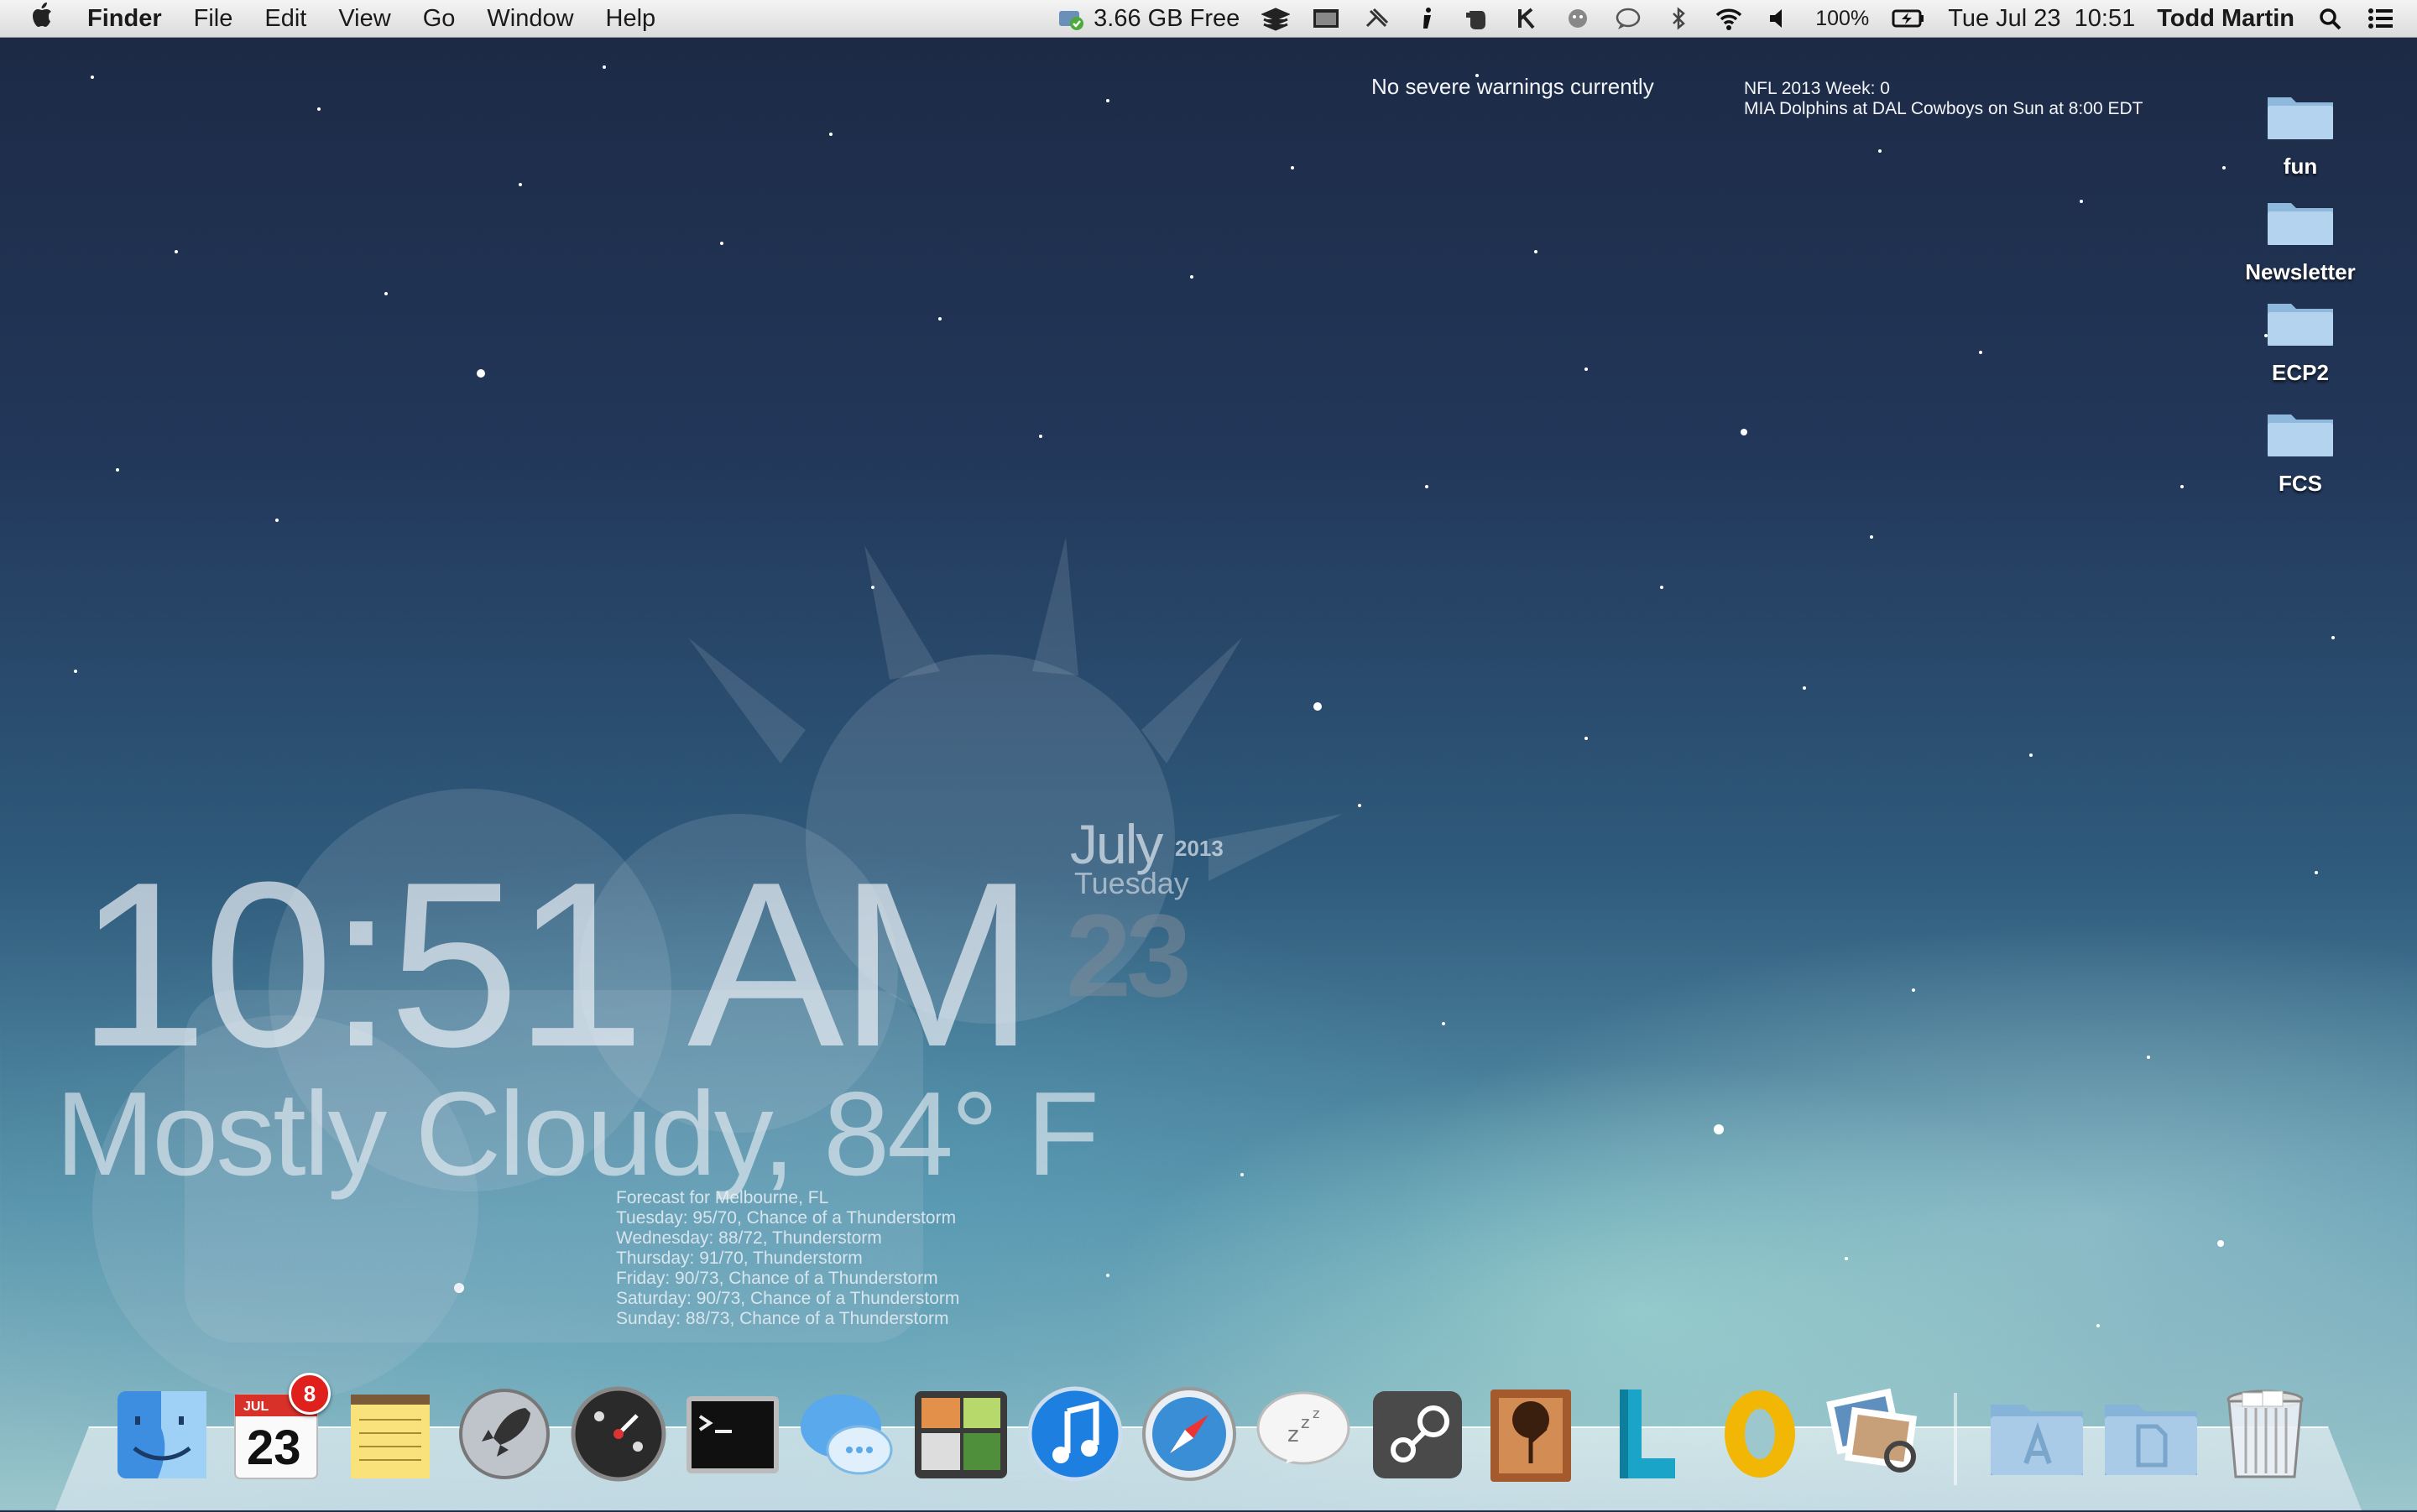 The image size is (2417, 1512). I want to click on desktop-folder-fun: fun, so click(2300, 134).